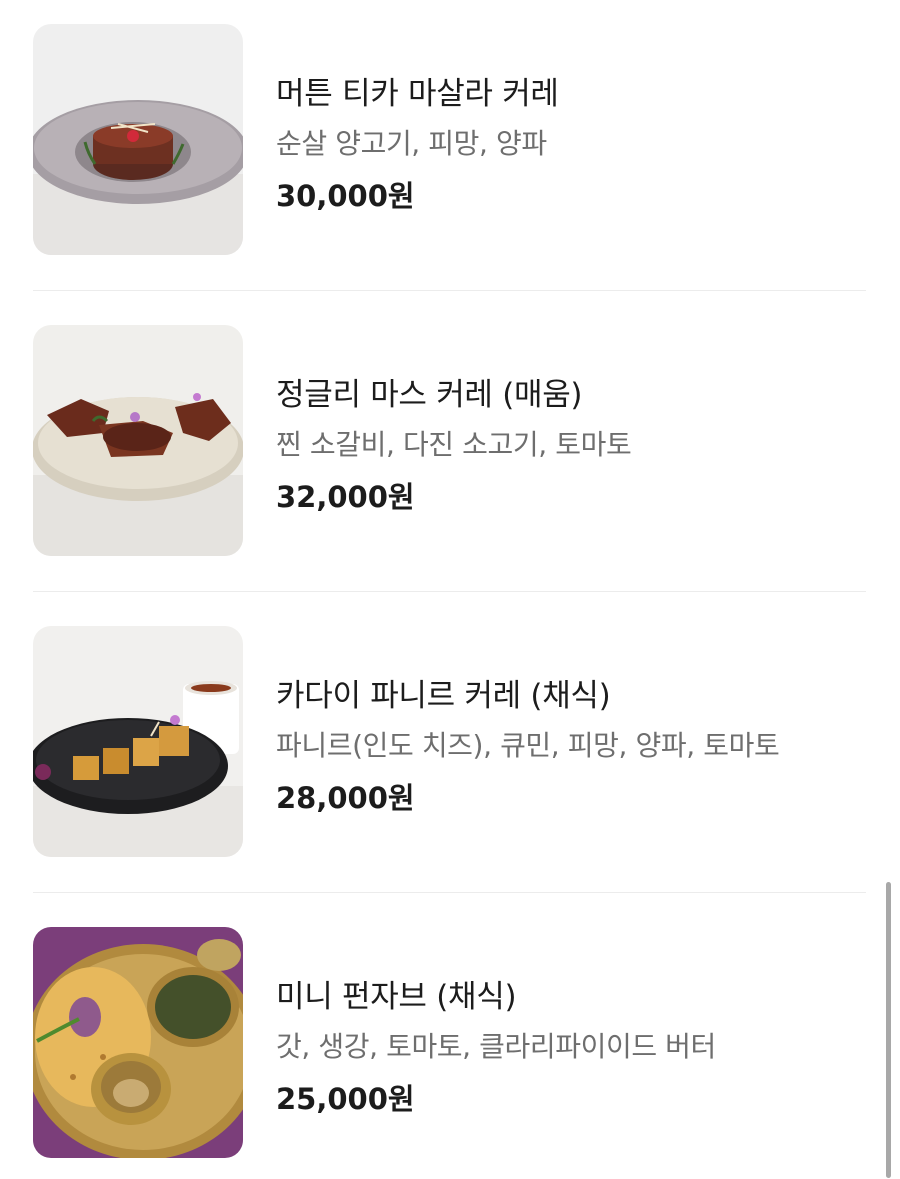  I want to click on dish-description: 갓, 생강, 토마토, 클라리파이이드 버터, so click(496, 1046).